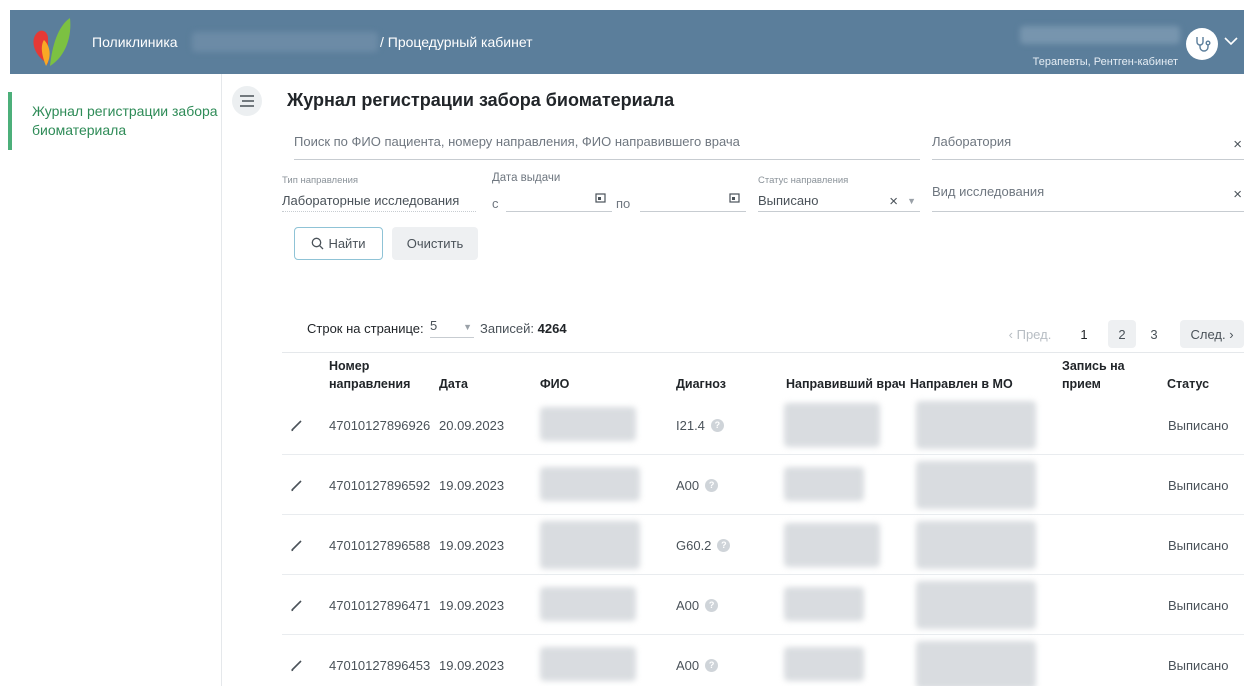  What do you see at coordinates (763, 660) in the screenshot?
I see `table-row: 47010127896453 19.09.2023 A00 ? Выписано` at bounding box center [763, 660].